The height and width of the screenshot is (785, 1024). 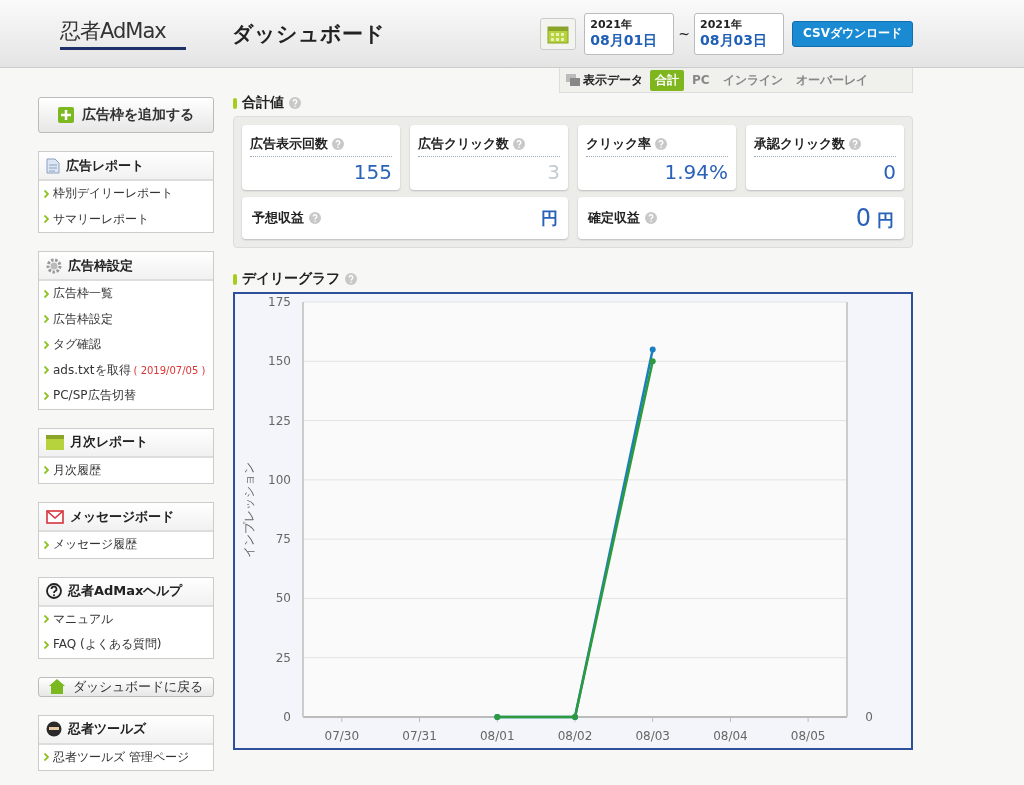 I want to click on panel-title: 広告枠設定, so click(x=100, y=265).